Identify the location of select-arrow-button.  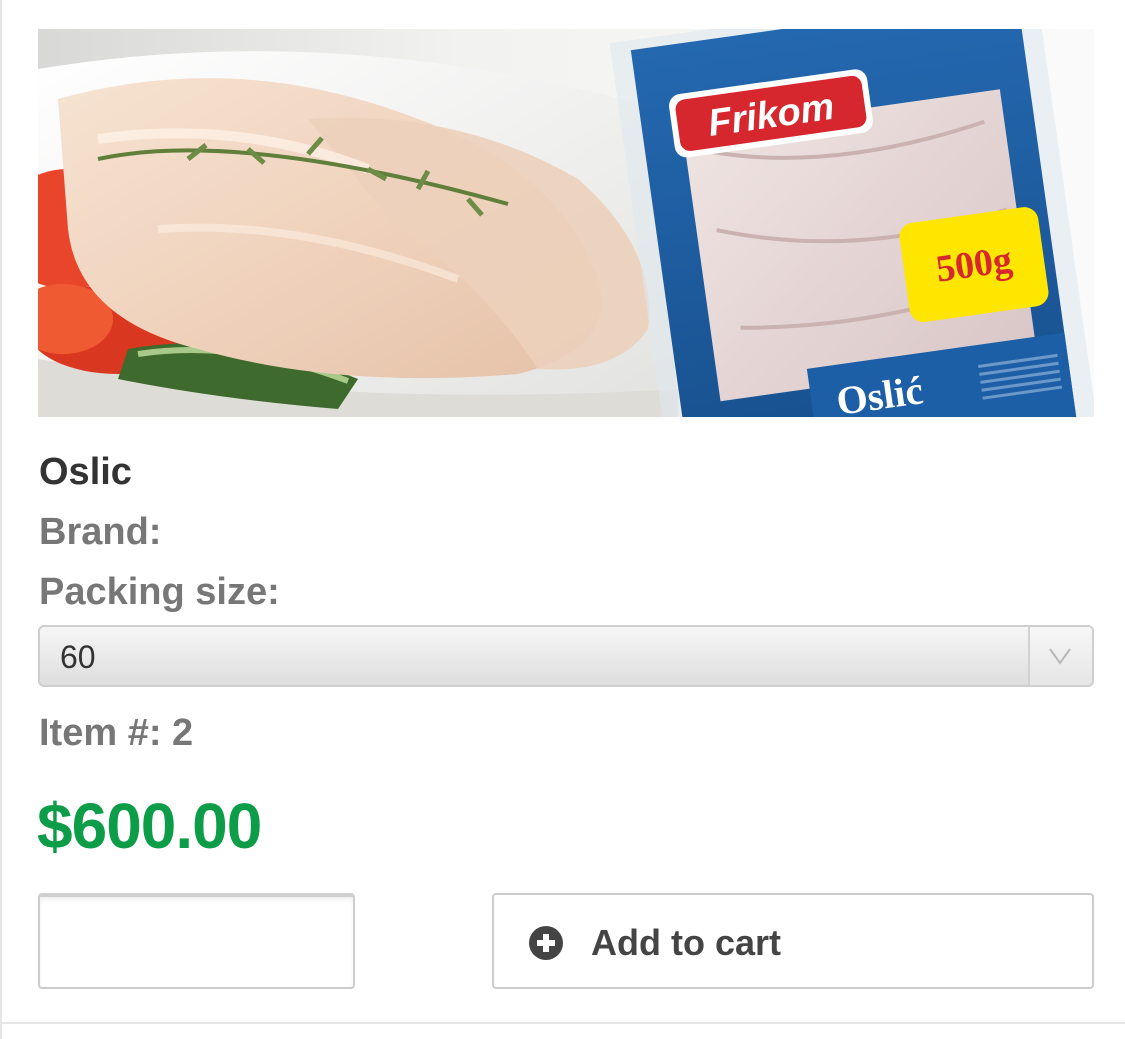
(1060, 656).